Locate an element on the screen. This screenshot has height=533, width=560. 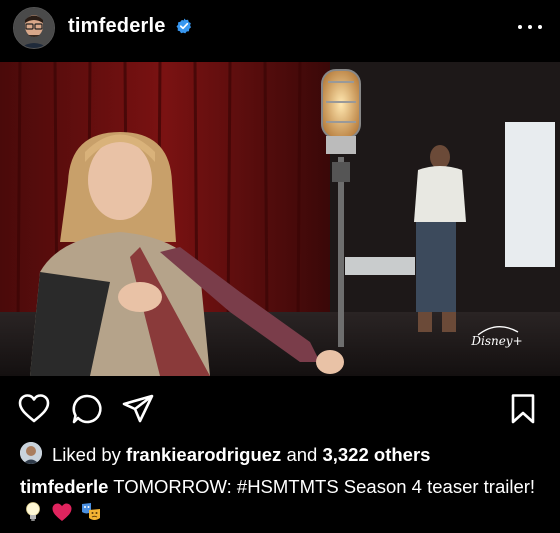
caption-username: timfederle is located at coordinates (64, 486).